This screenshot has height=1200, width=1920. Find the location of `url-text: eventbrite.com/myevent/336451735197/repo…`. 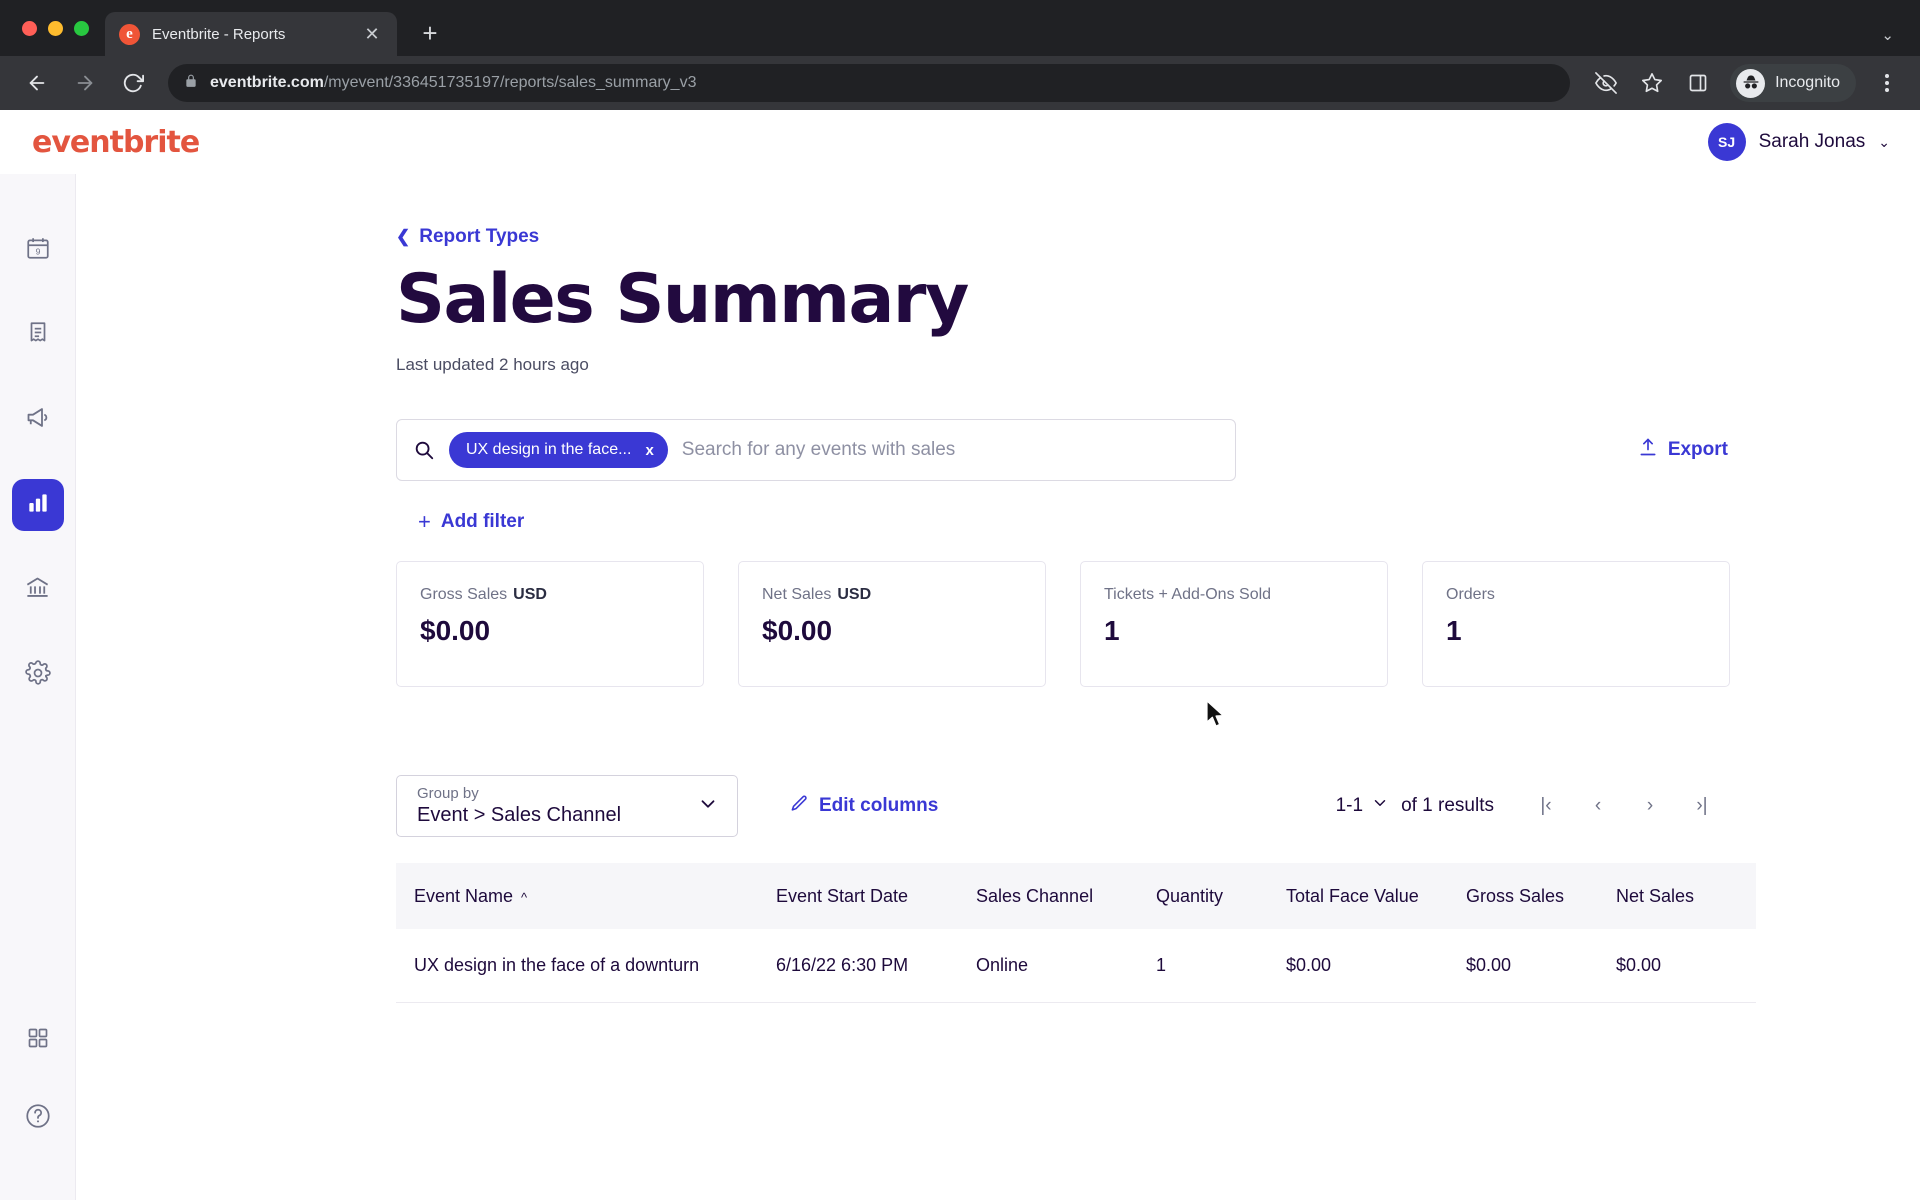

url-text: eventbrite.com/myevent/336451735197/repo… is located at coordinates (453, 83).